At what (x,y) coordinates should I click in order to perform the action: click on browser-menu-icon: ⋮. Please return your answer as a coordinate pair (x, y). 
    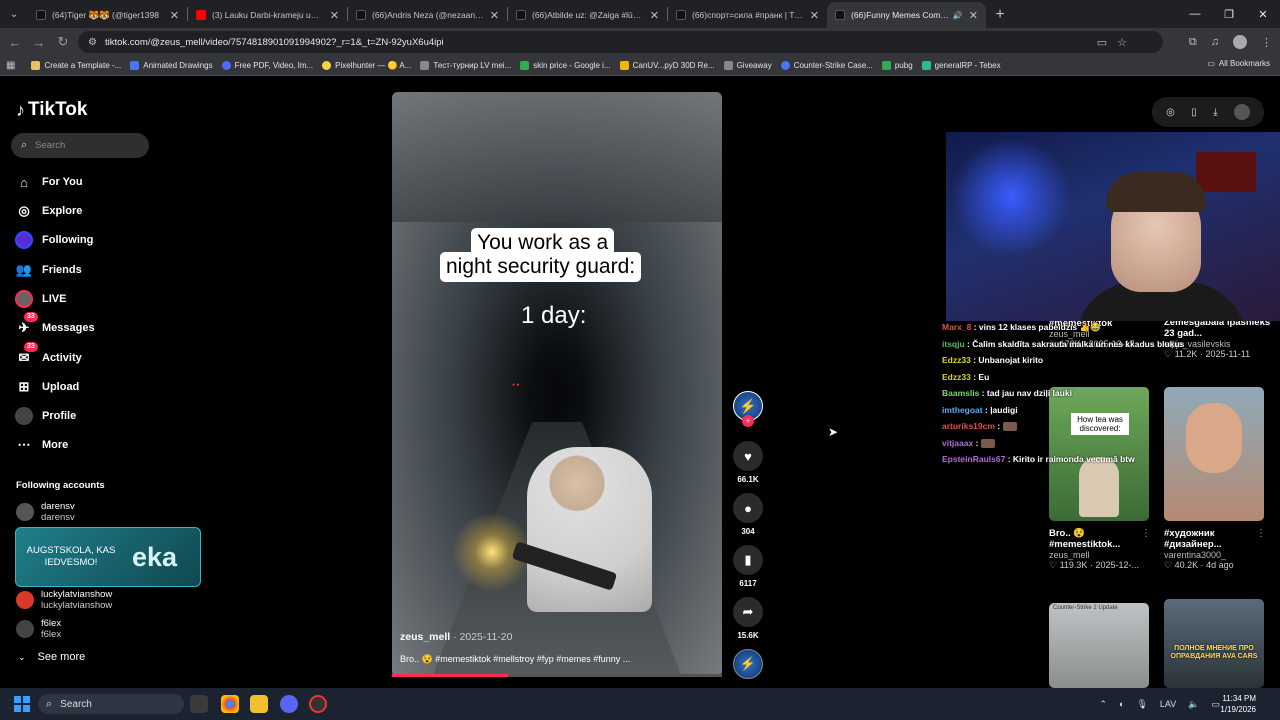
    Looking at the image, I should click on (1266, 42).